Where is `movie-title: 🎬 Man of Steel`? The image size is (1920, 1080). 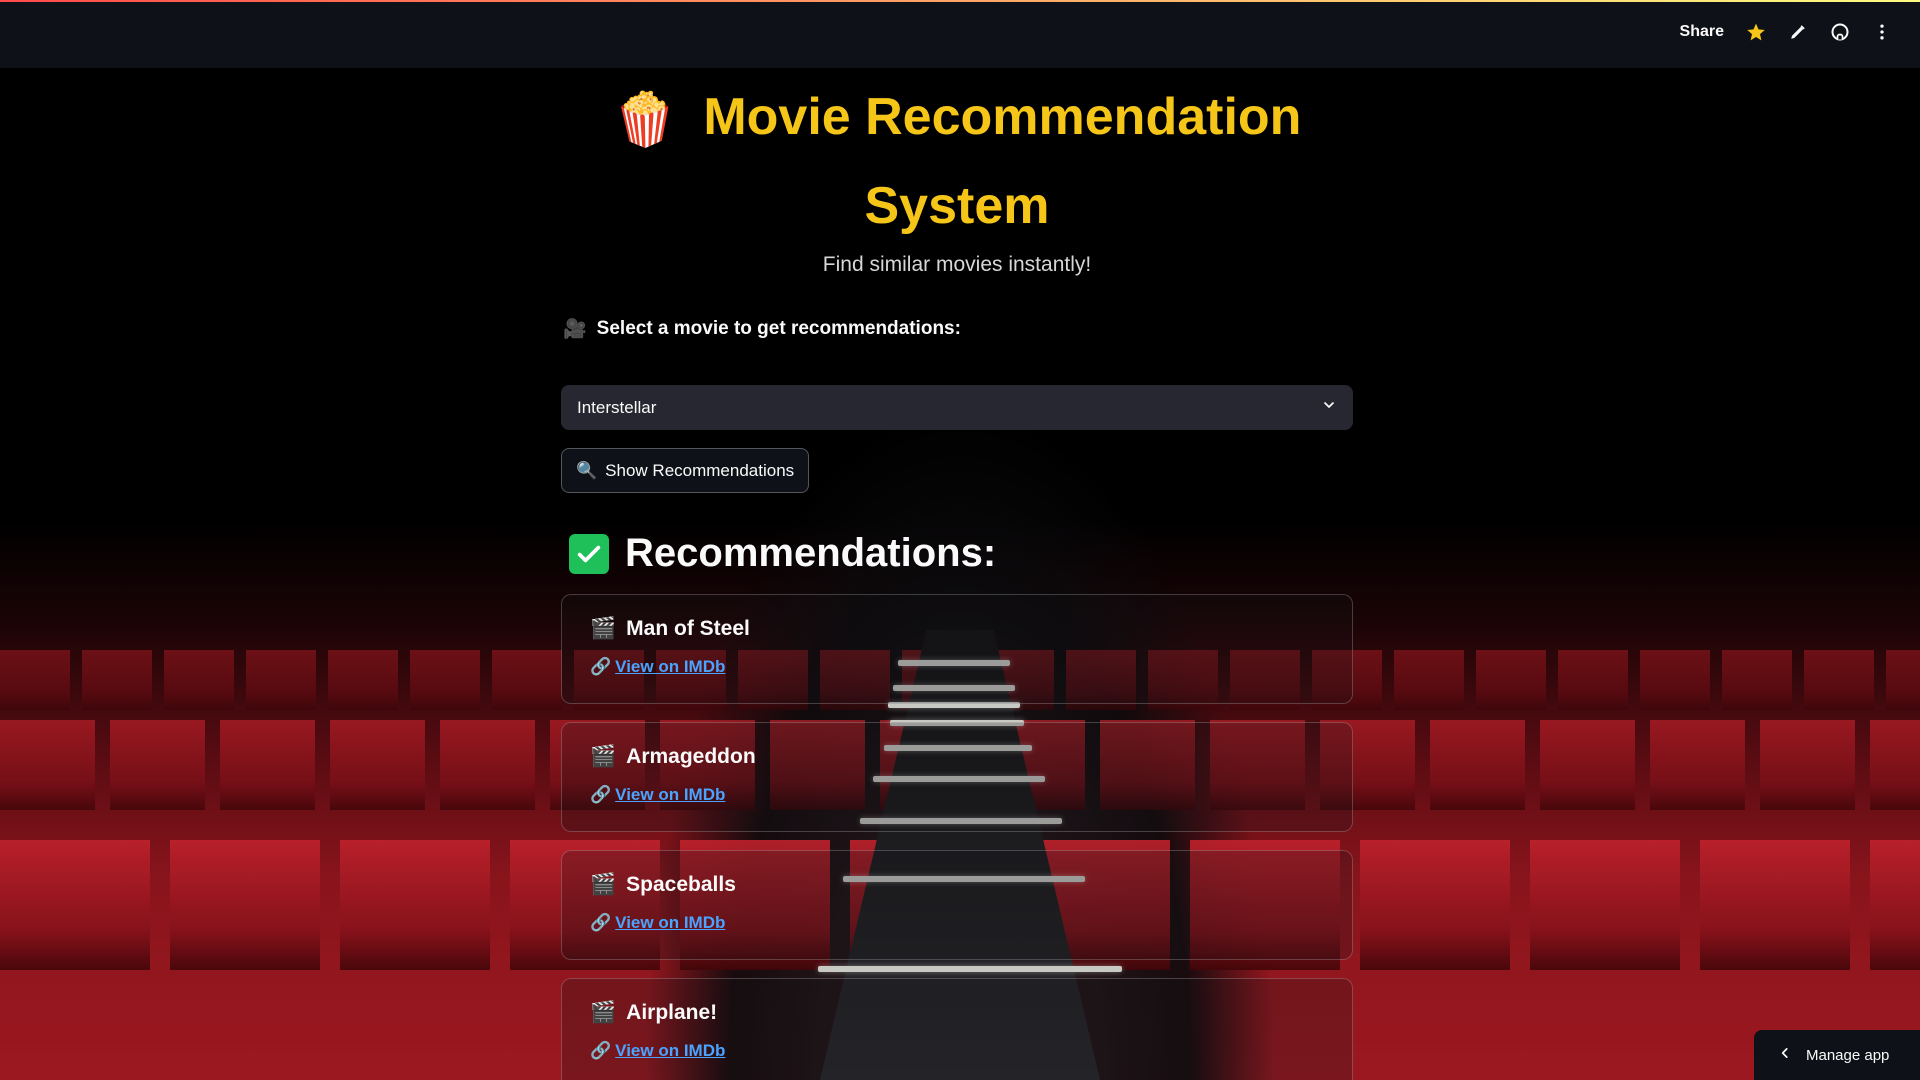
movie-title: 🎬 Man of Steel is located at coordinates (959, 629).